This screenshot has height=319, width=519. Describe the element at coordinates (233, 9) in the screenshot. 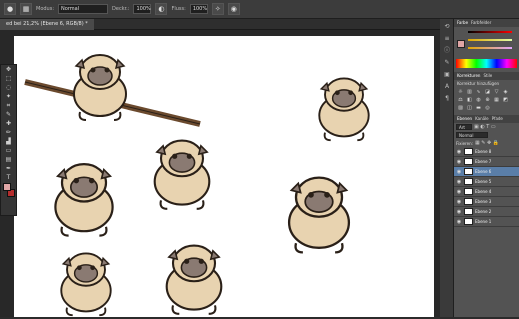

I see `pressure-size-icon: ◉` at that location.